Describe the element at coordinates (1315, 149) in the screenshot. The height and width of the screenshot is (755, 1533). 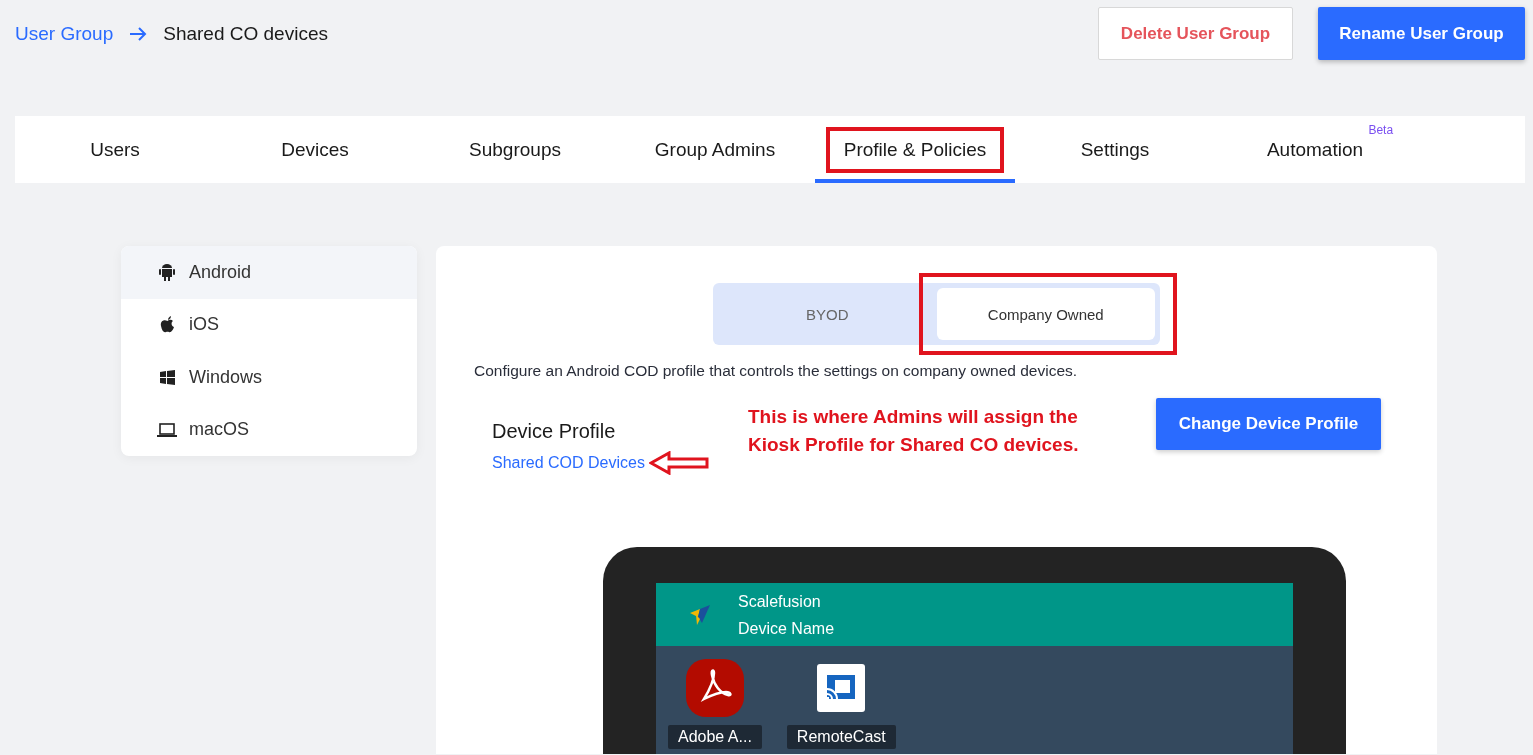
I see `tab: Automation Beta` at that location.